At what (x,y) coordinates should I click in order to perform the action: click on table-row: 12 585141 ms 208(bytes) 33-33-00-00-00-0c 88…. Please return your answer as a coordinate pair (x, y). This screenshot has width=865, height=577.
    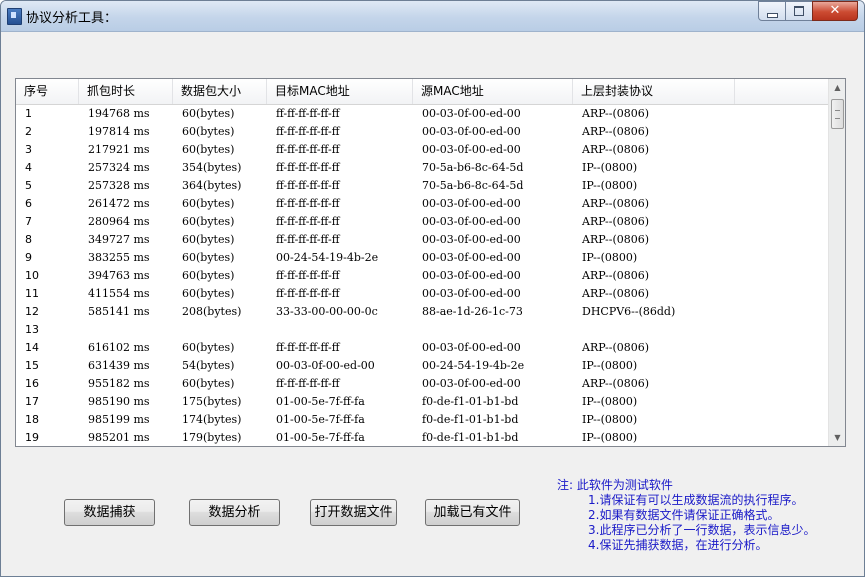
    Looking at the image, I should click on (422, 312).